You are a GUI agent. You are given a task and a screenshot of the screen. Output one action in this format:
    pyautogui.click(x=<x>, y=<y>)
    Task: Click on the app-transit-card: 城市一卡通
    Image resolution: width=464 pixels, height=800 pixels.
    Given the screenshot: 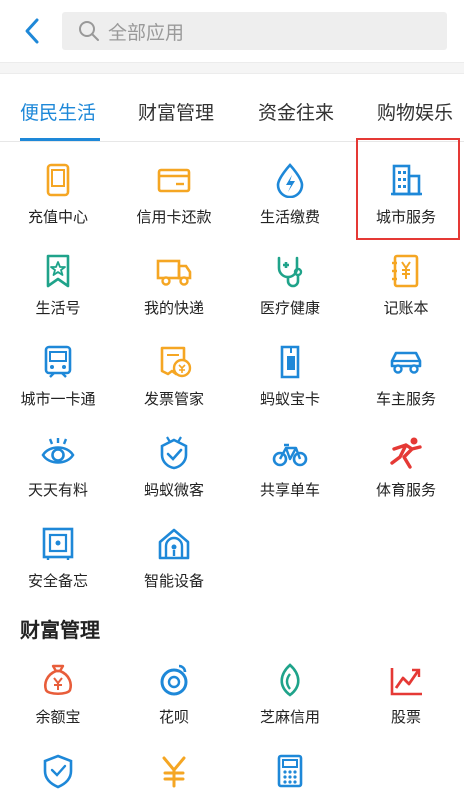 What is the action you would take?
    pyautogui.click(x=58, y=371)
    